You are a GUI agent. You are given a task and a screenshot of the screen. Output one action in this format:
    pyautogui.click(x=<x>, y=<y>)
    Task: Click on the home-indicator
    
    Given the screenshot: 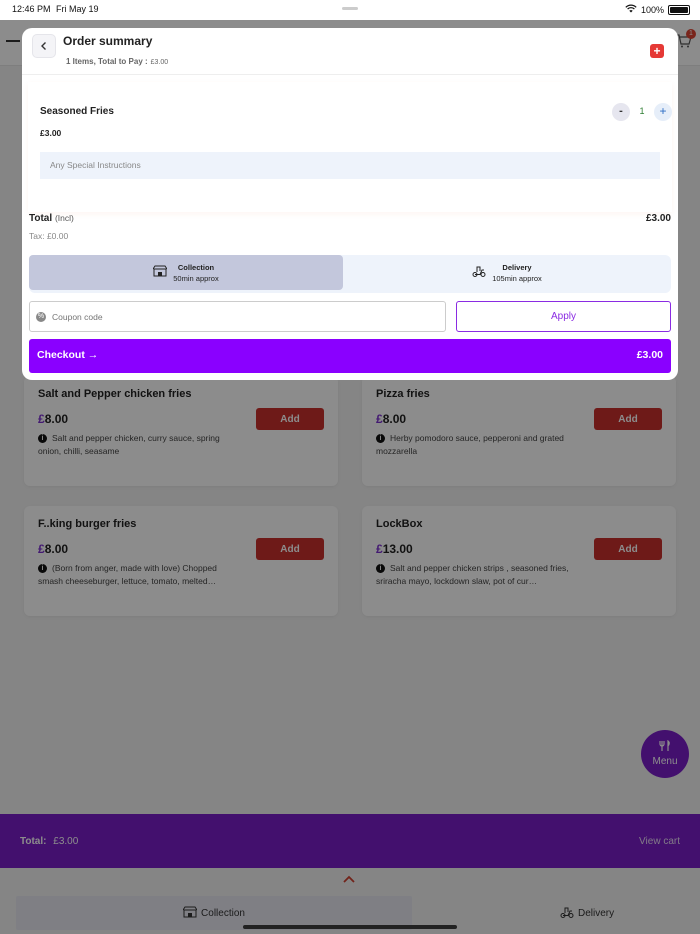 What is the action you would take?
    pyautogui.click(x=350, y=927)
    